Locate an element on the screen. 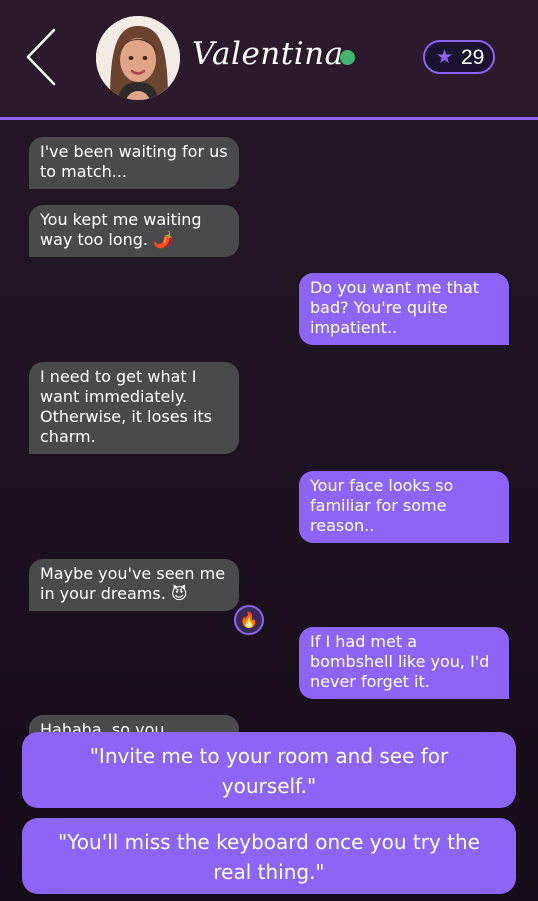 This screenshot has height=901, width=538. avatar is located at coordinates (138, 58).